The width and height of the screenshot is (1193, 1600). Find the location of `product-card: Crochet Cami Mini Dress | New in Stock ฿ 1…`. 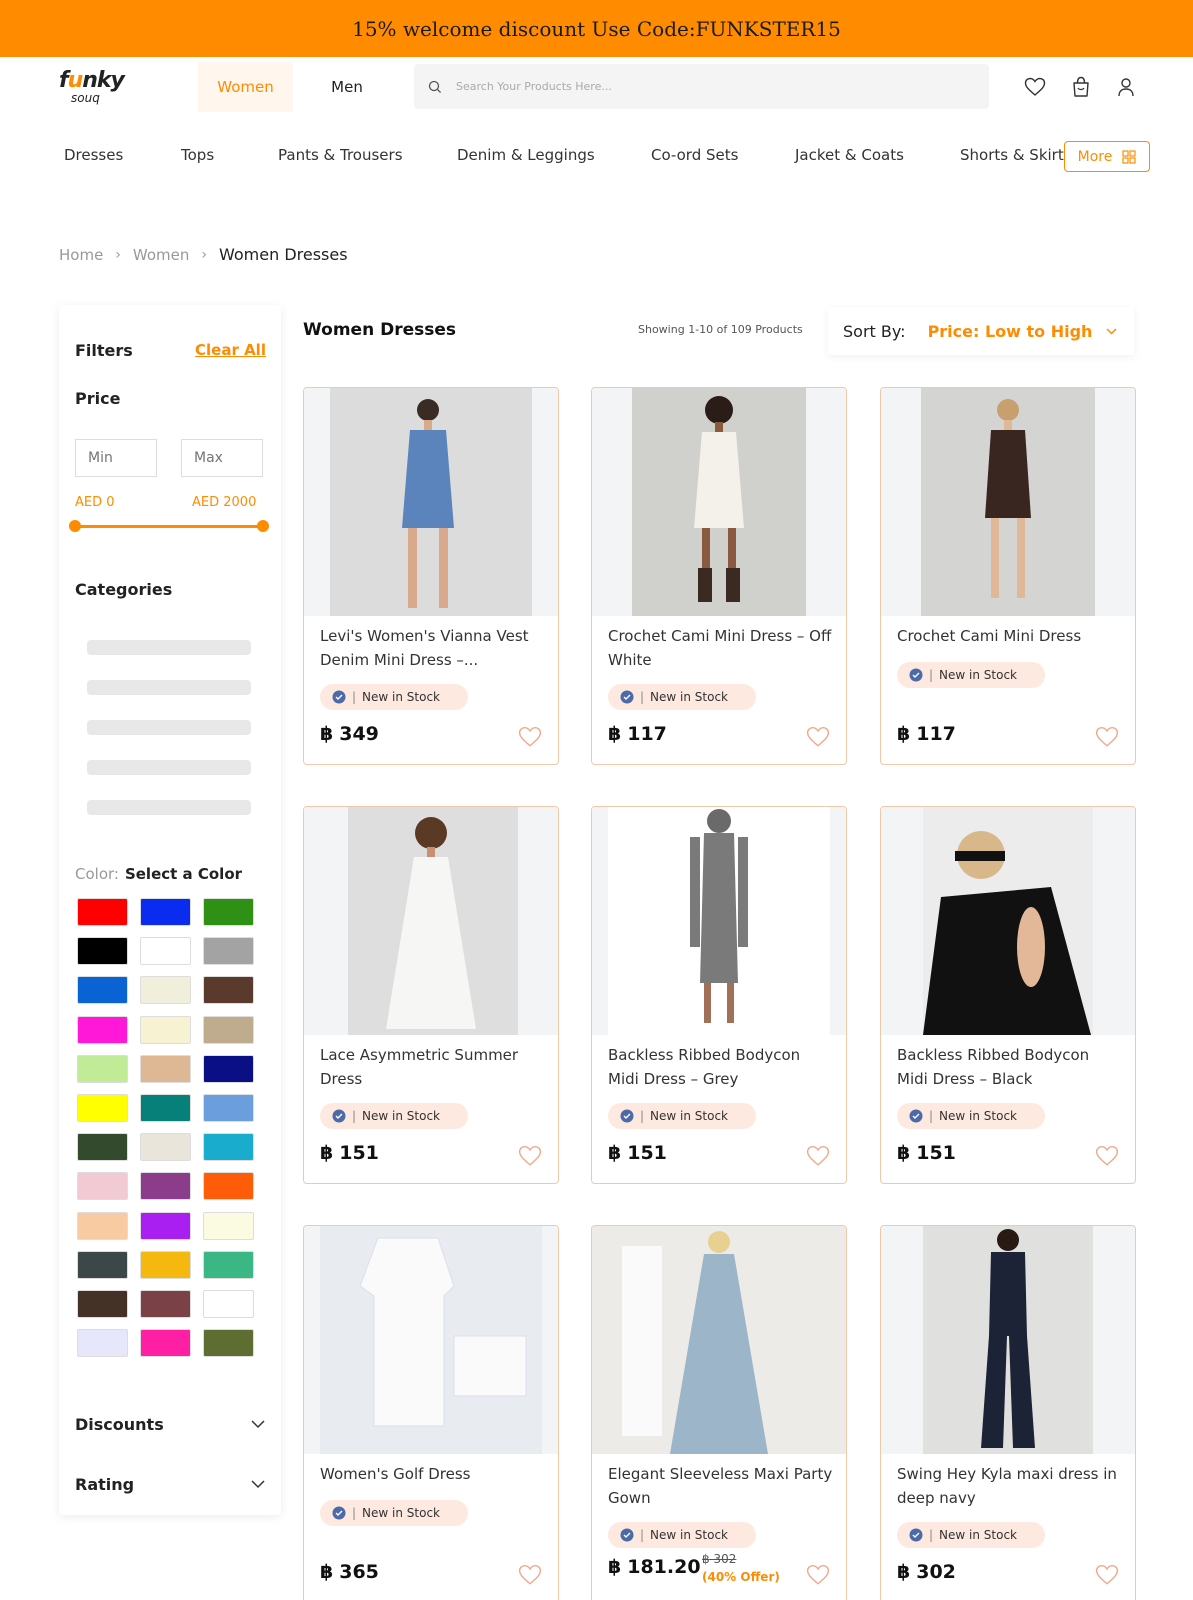

product-card: Crochet Cami Mini Dress | New in Stock ฿ 1… is located at coordinates (1008, 576).